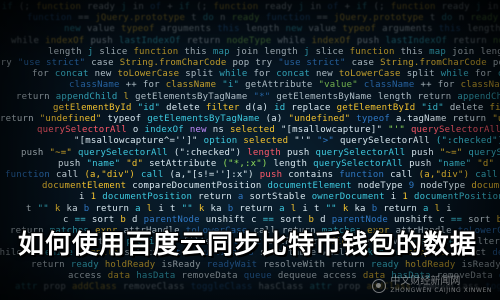 The height and width of the screenshot is (300, 500). What do you see at coordinates (425, 281) in the screenshot?
I see `watermark-text-zh: 中文财经新闻网` at bounding box center [425, 281].